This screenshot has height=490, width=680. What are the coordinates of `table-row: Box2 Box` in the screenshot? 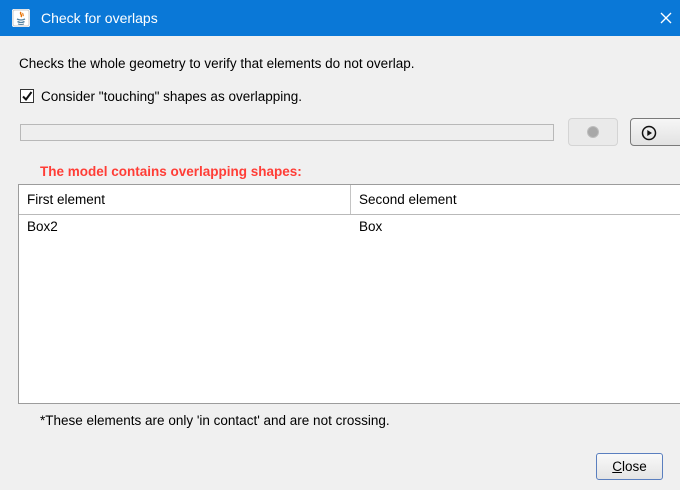 It's located at (349, 227).